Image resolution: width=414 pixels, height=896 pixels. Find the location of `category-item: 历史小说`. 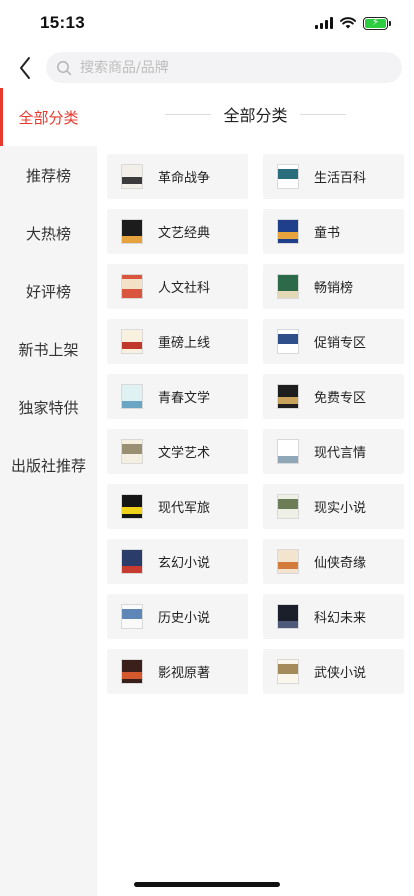

category-item: 历史小说 is located at coordinates (177, 616).